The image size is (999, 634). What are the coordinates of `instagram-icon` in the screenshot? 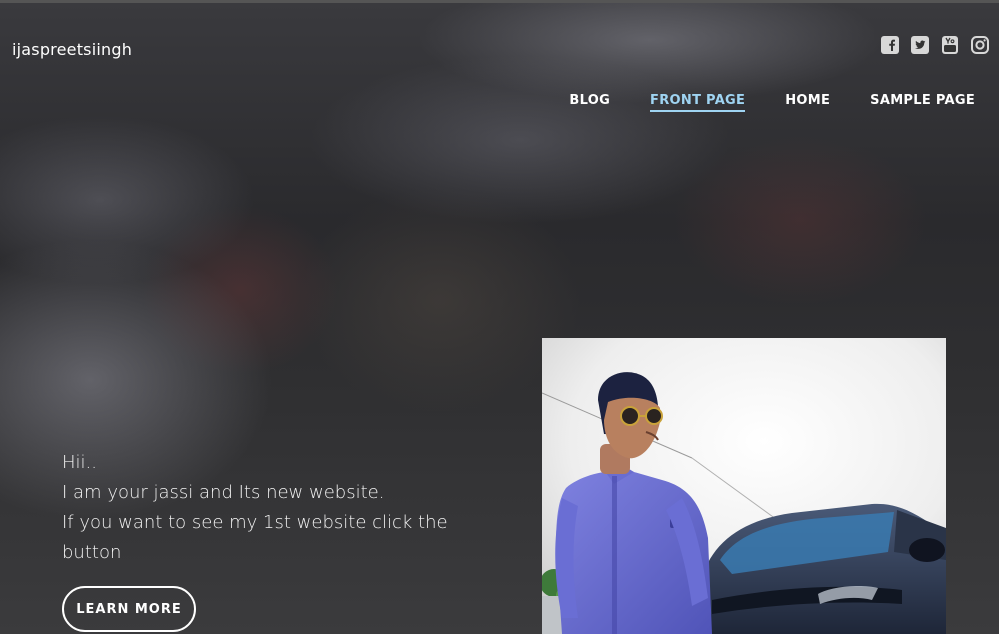 It's located at (980, 45).